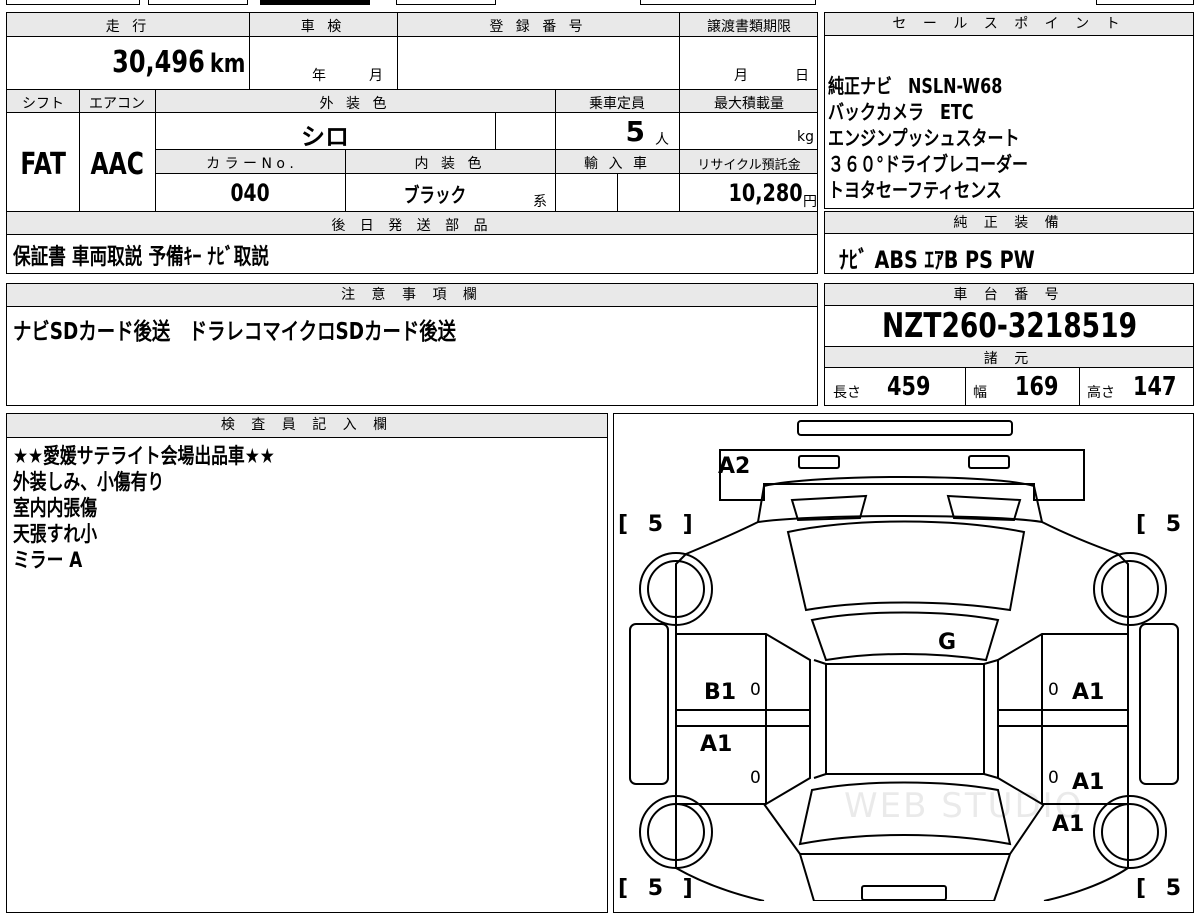  I want to click on notes-value: ナビSDカード後送 ドラレコマイクロSDカード後送, so click(235, 332).